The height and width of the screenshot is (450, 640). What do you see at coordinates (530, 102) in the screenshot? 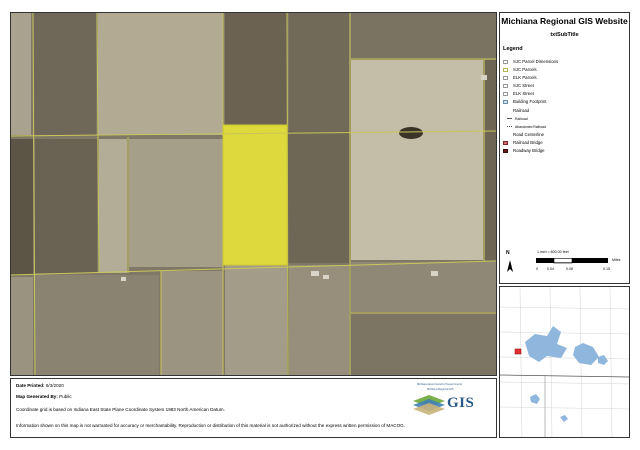
I see `legend-label: Building Footprint` at bounding box center [530, 102].